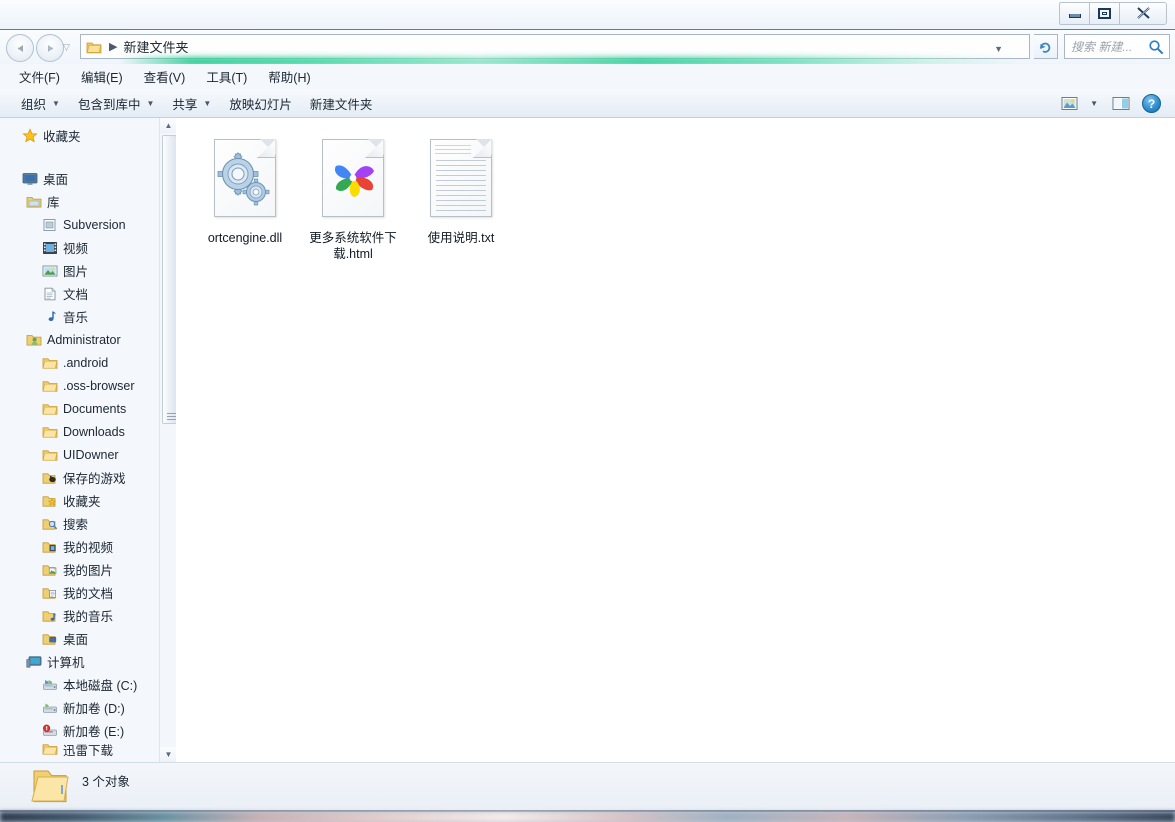 The height and width of the screenshot is (822, 1175). I want to click on sidebar-item-label: 我的文档, so click(88, 594).